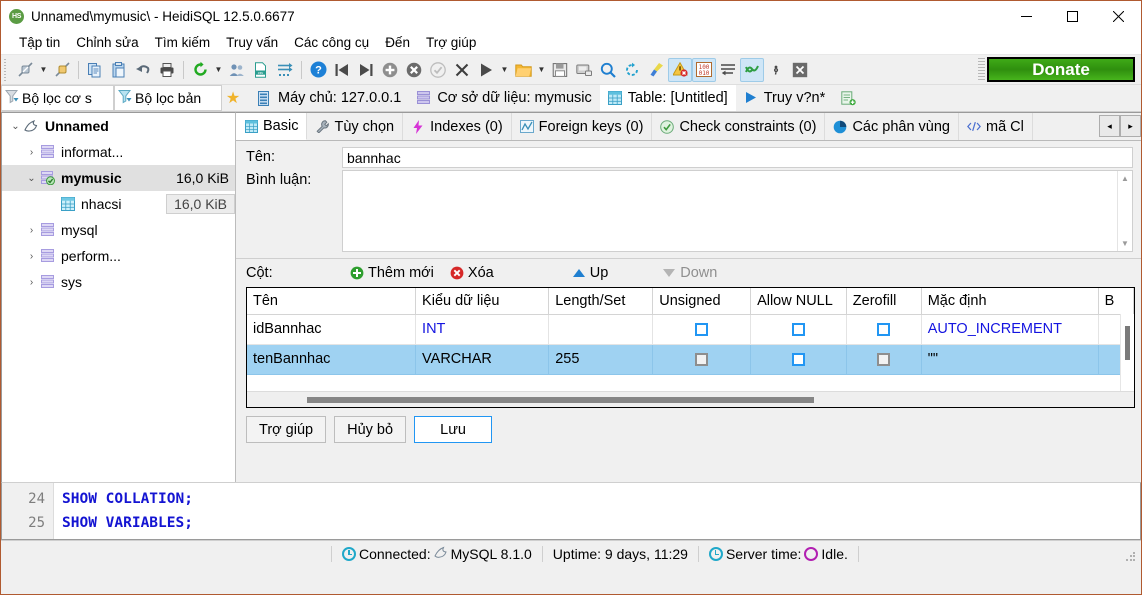 This screenshot has height=595, width=1142. Describe the element at coordinates (1116, 301) in the screenshot. I see `col-header-extra: B` at that location.